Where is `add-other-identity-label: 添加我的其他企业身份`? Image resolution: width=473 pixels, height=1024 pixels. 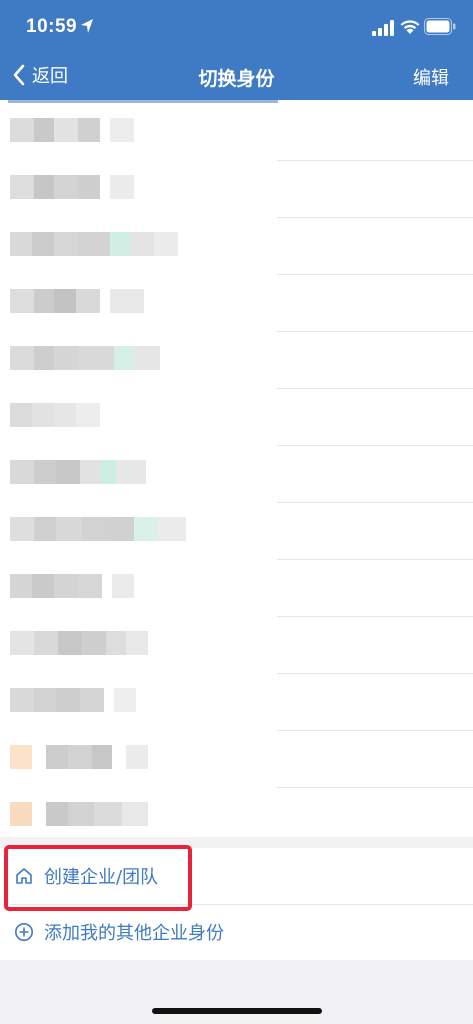 add-other-identity-label: 添加我的其他企业身份 is located at coordinates (134, 933).